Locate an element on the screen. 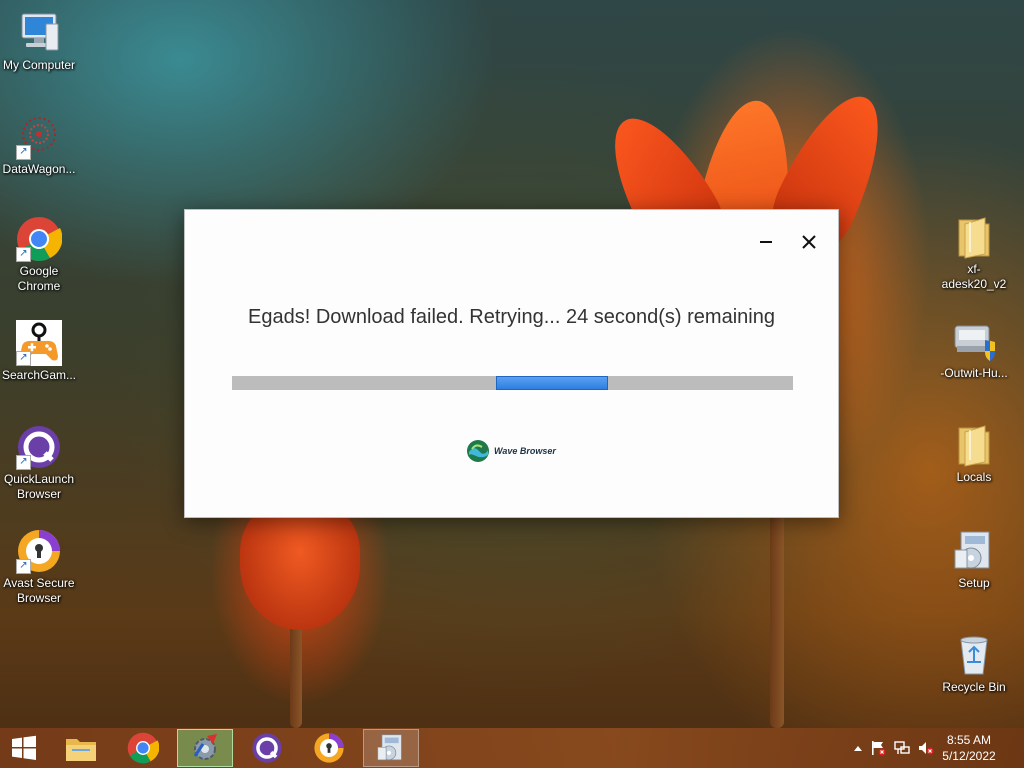 This screenshot has width=1024, height=768. desktop-icon-label: QuickLaunch Browser is located at coordinates (39, 486).